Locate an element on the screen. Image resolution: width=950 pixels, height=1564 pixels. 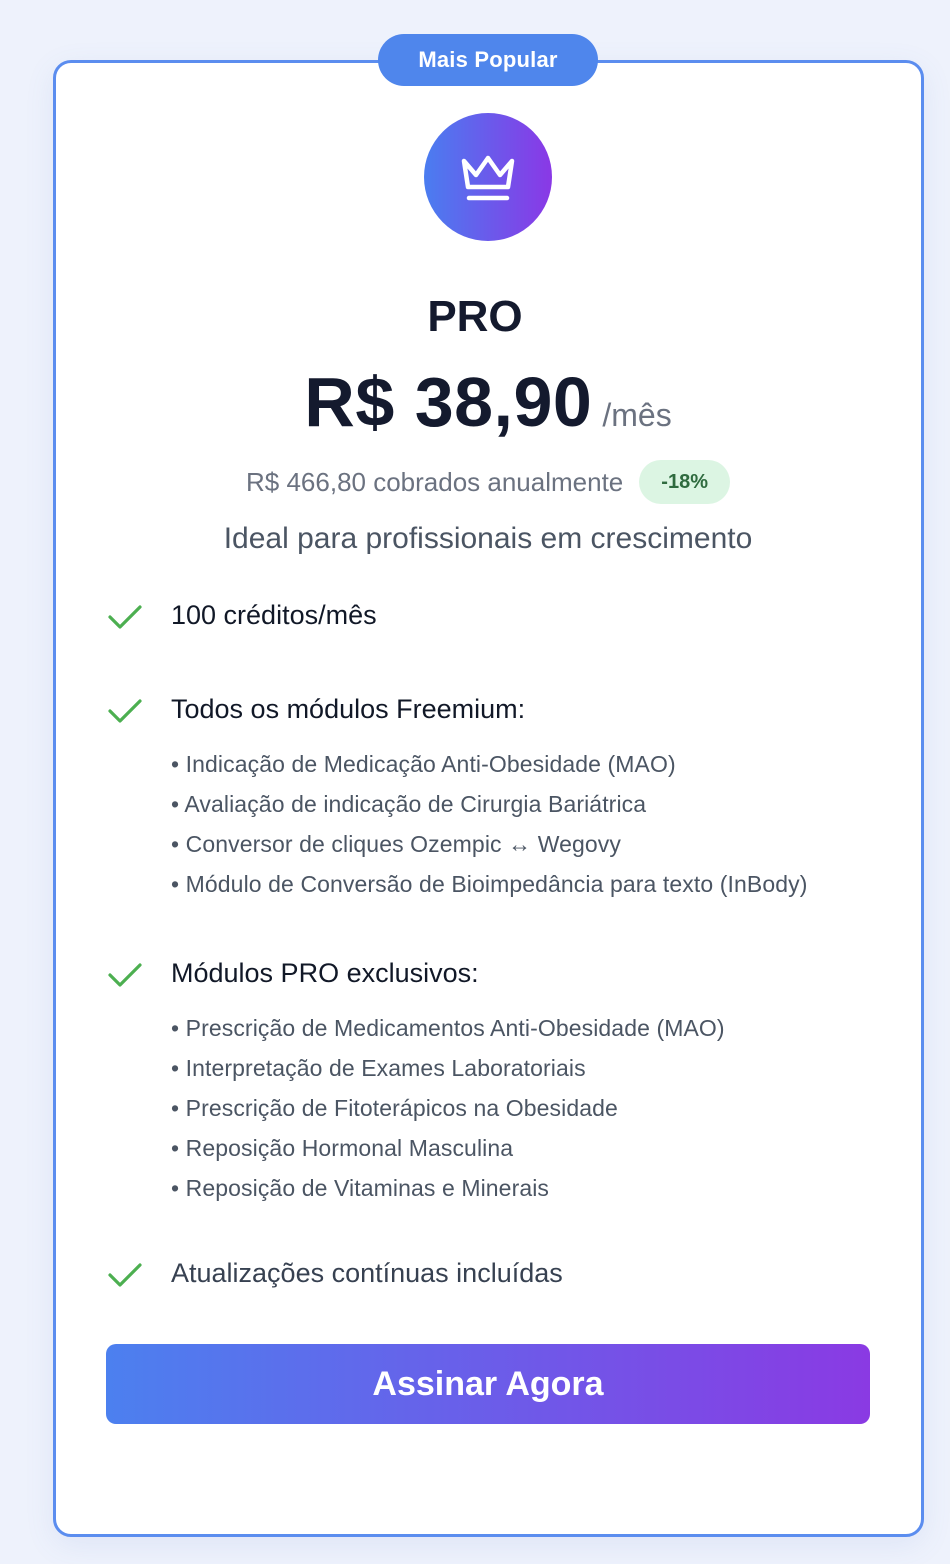
crown-icon is located at coordinates (488, 178).